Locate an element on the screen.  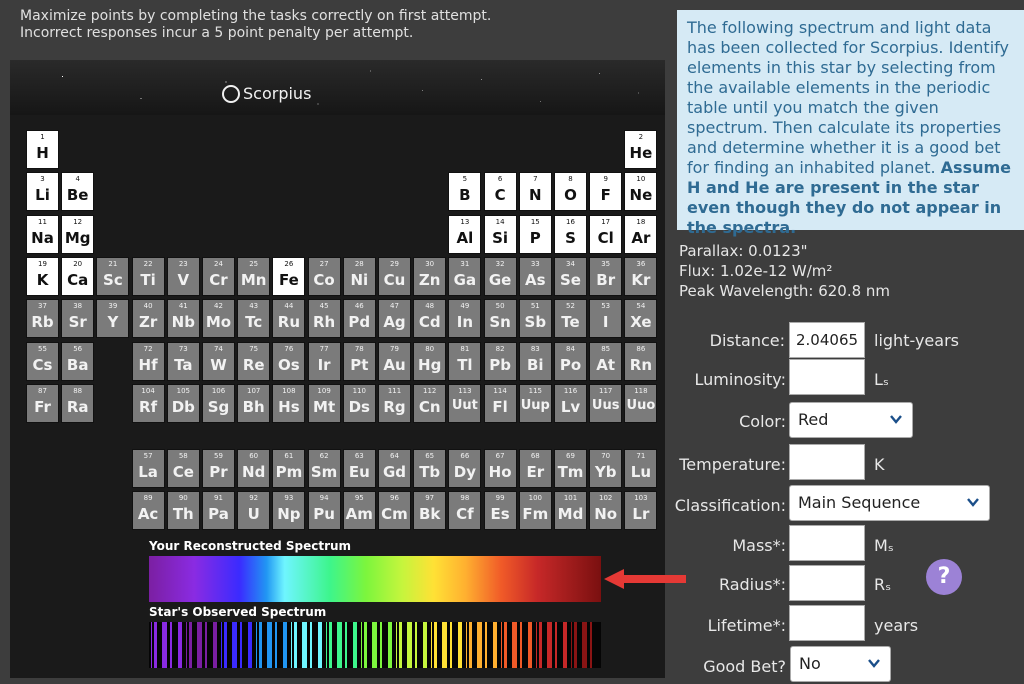
distance-input is located at coordinates (827, 340).